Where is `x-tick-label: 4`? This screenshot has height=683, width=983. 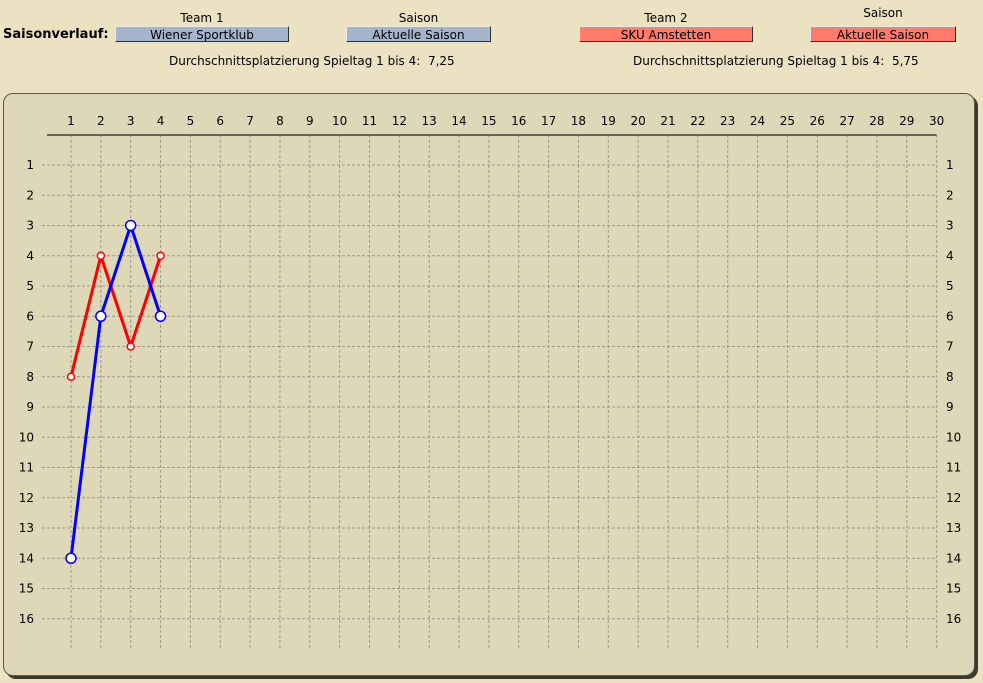 x-tick-label: 4 is located at coordinates (161, 121).